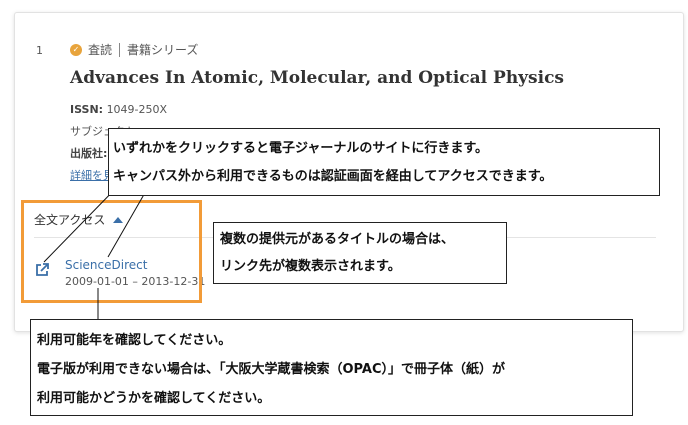 Image resolution: width=688 pixels, height=425 pixels. What do you see at coordinates (310, 266) in the screenshot?
I see `callout-c2-line2: リンク先が複数表示されます。` at bounding box center [310, 266].